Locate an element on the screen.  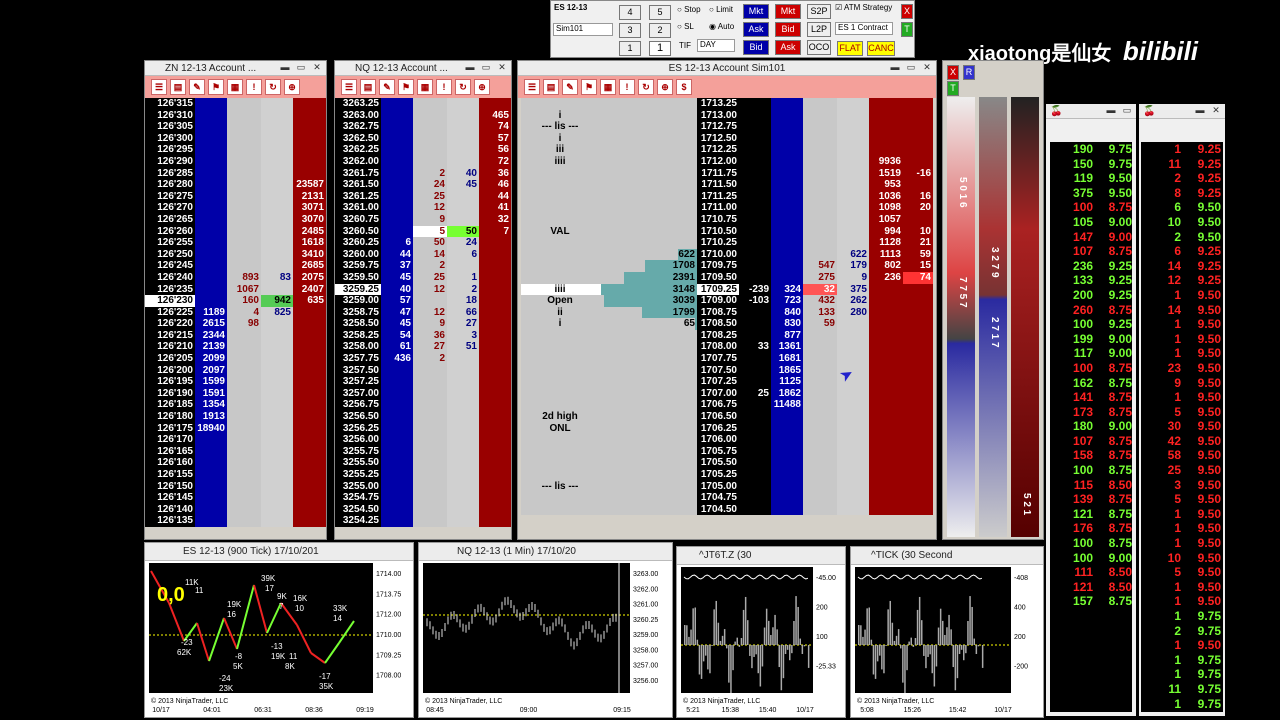
ladder-row: Open 3039 1709.00 -103 723 432 262 is located at coordinates (728, 301).